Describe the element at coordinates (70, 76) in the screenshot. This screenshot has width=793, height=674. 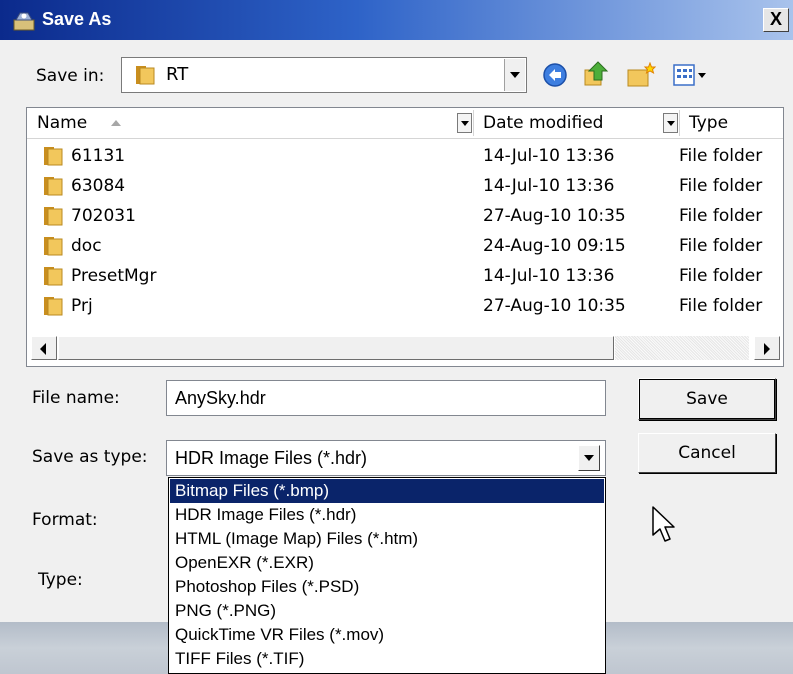
I see `save-in-label: Save in:` at that location.